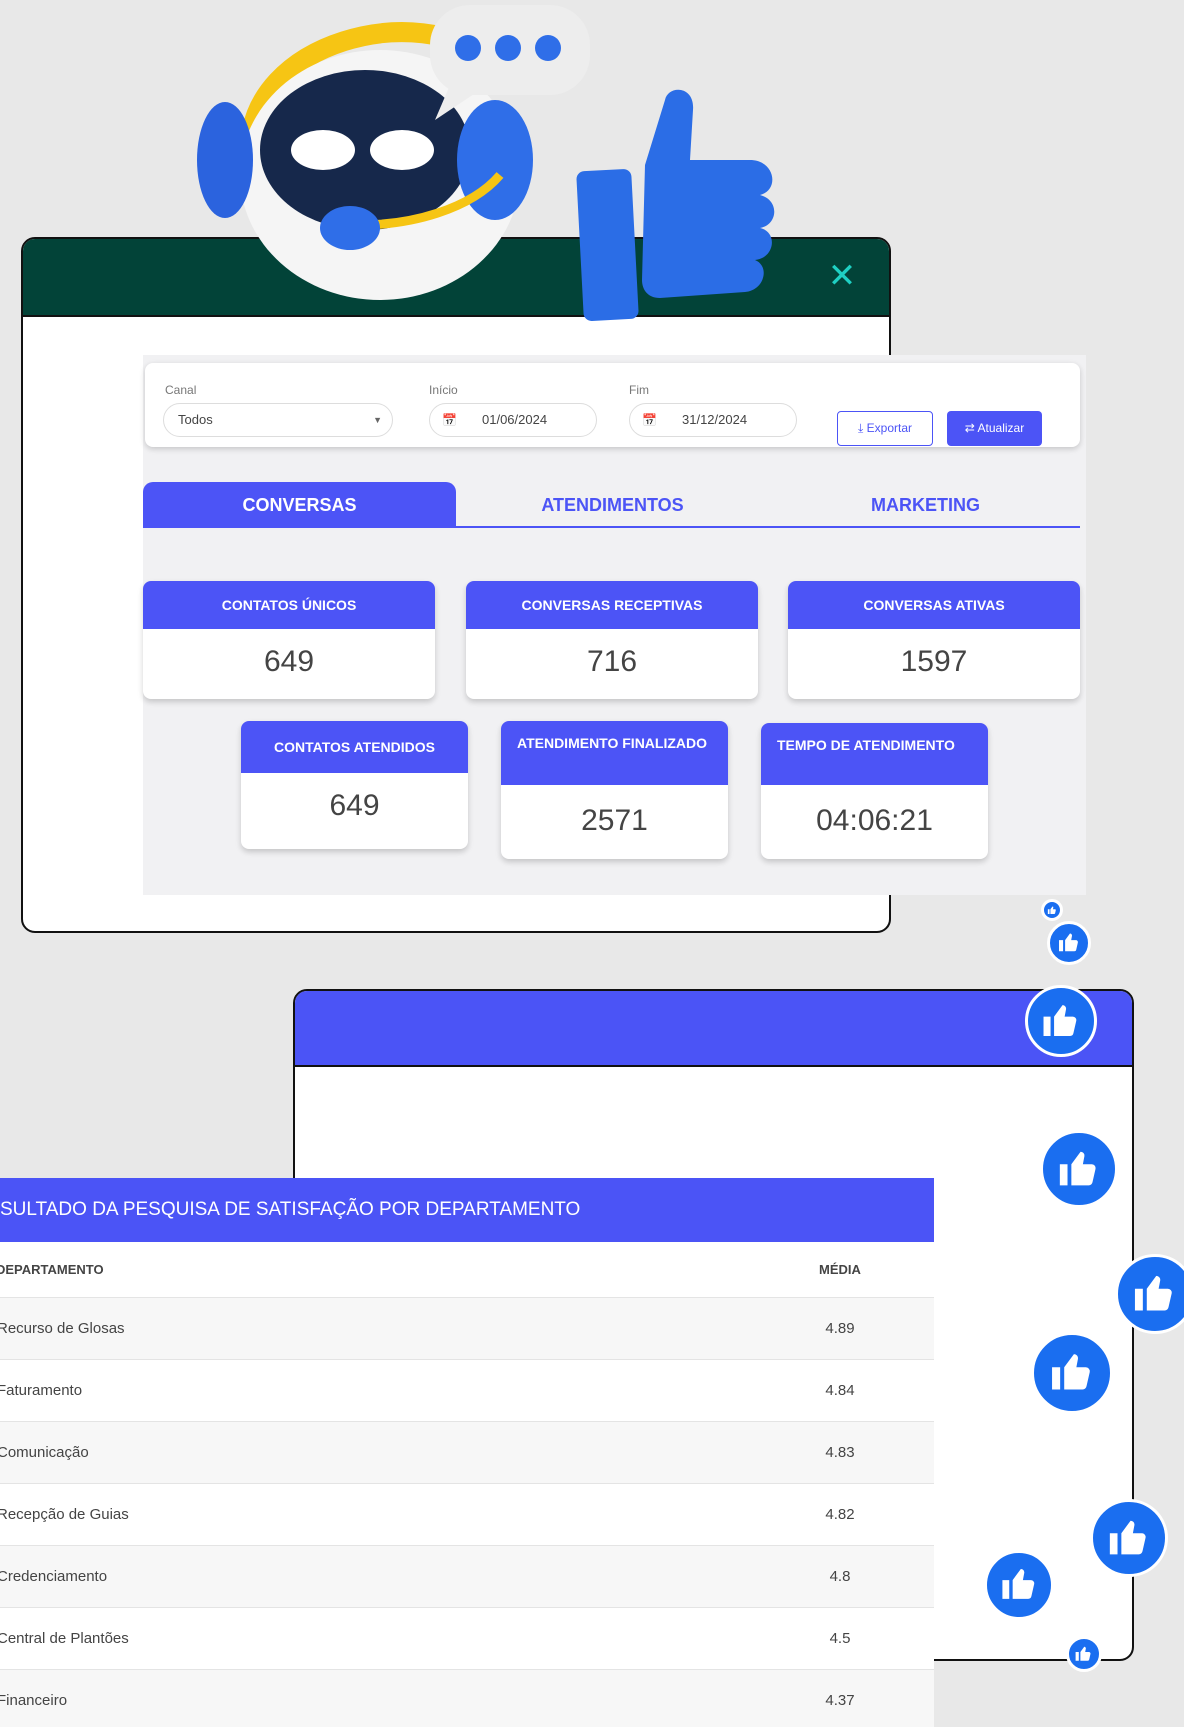  Describe the element at coordinates (612, 640) in the screenshot. I see `metric-card: CONVERSAS RECEPTIVAS 716` at that location.